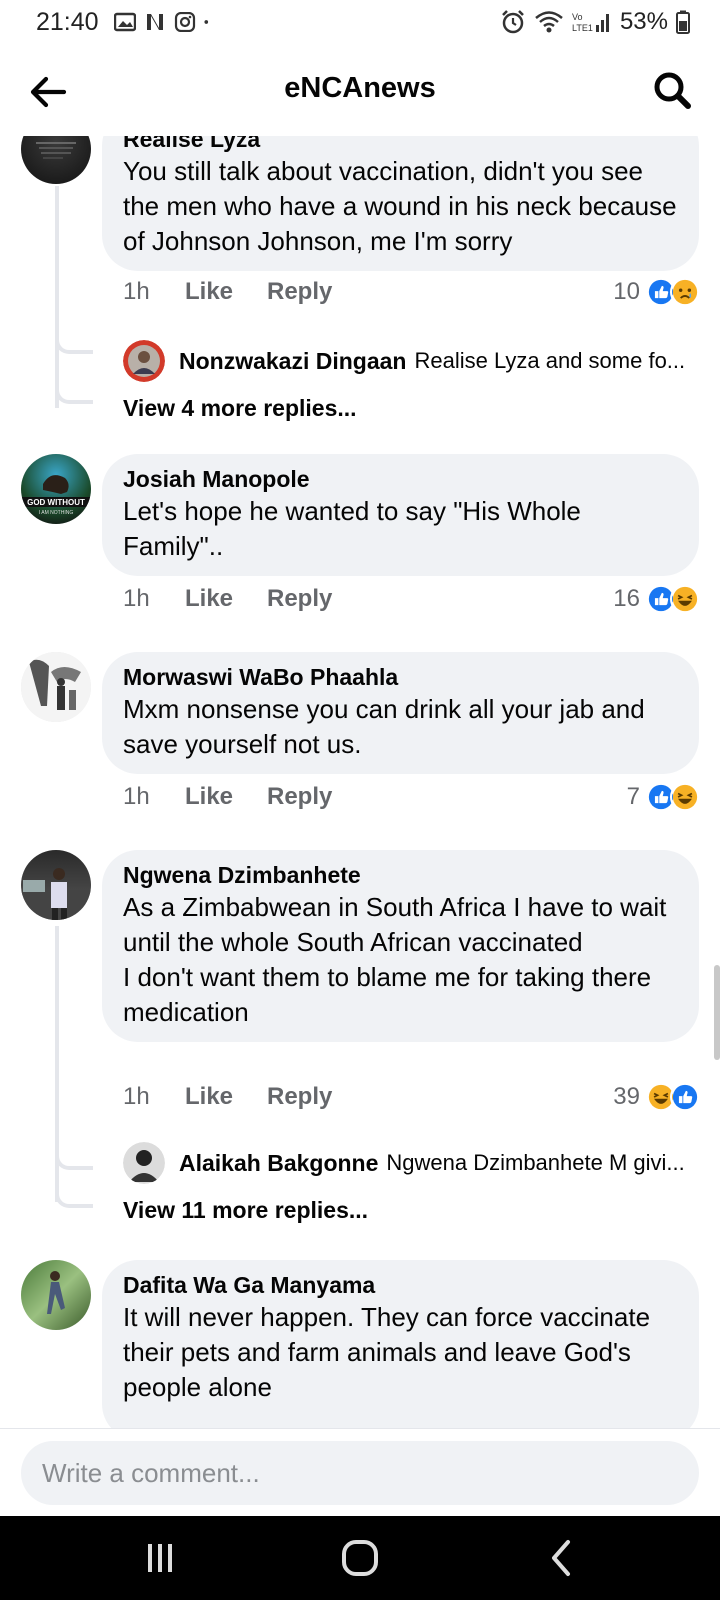 The image size is (720, 1600). I want to click on alarm-icon, so click(513, 22).